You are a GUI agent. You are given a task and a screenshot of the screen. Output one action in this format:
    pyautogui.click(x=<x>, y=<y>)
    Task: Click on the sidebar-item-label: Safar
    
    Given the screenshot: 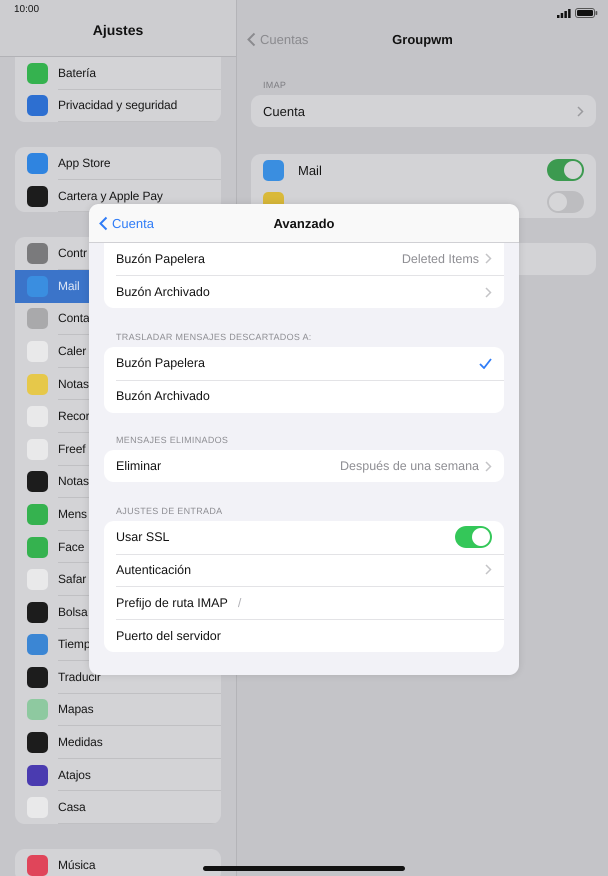 What is the action you would take?
    pyautogui.click(x=72, y=579)
    